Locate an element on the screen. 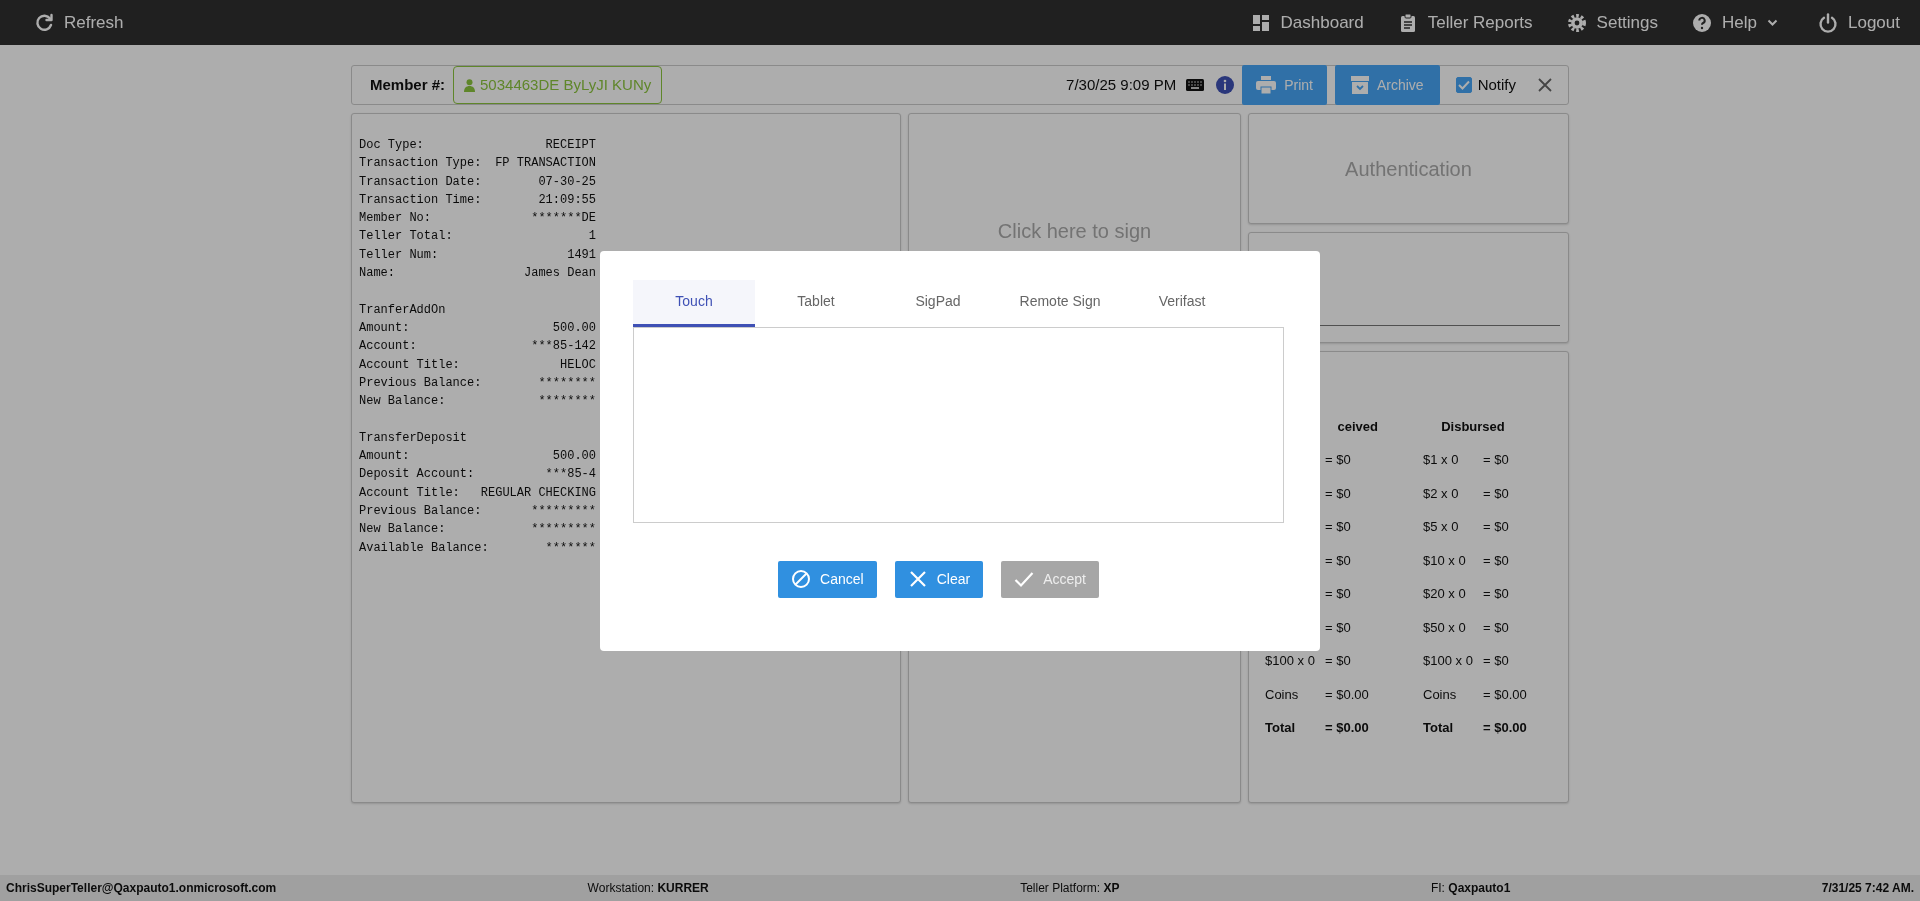  receipt-heading: TransferDeposit is located at coordinates (414, 438).